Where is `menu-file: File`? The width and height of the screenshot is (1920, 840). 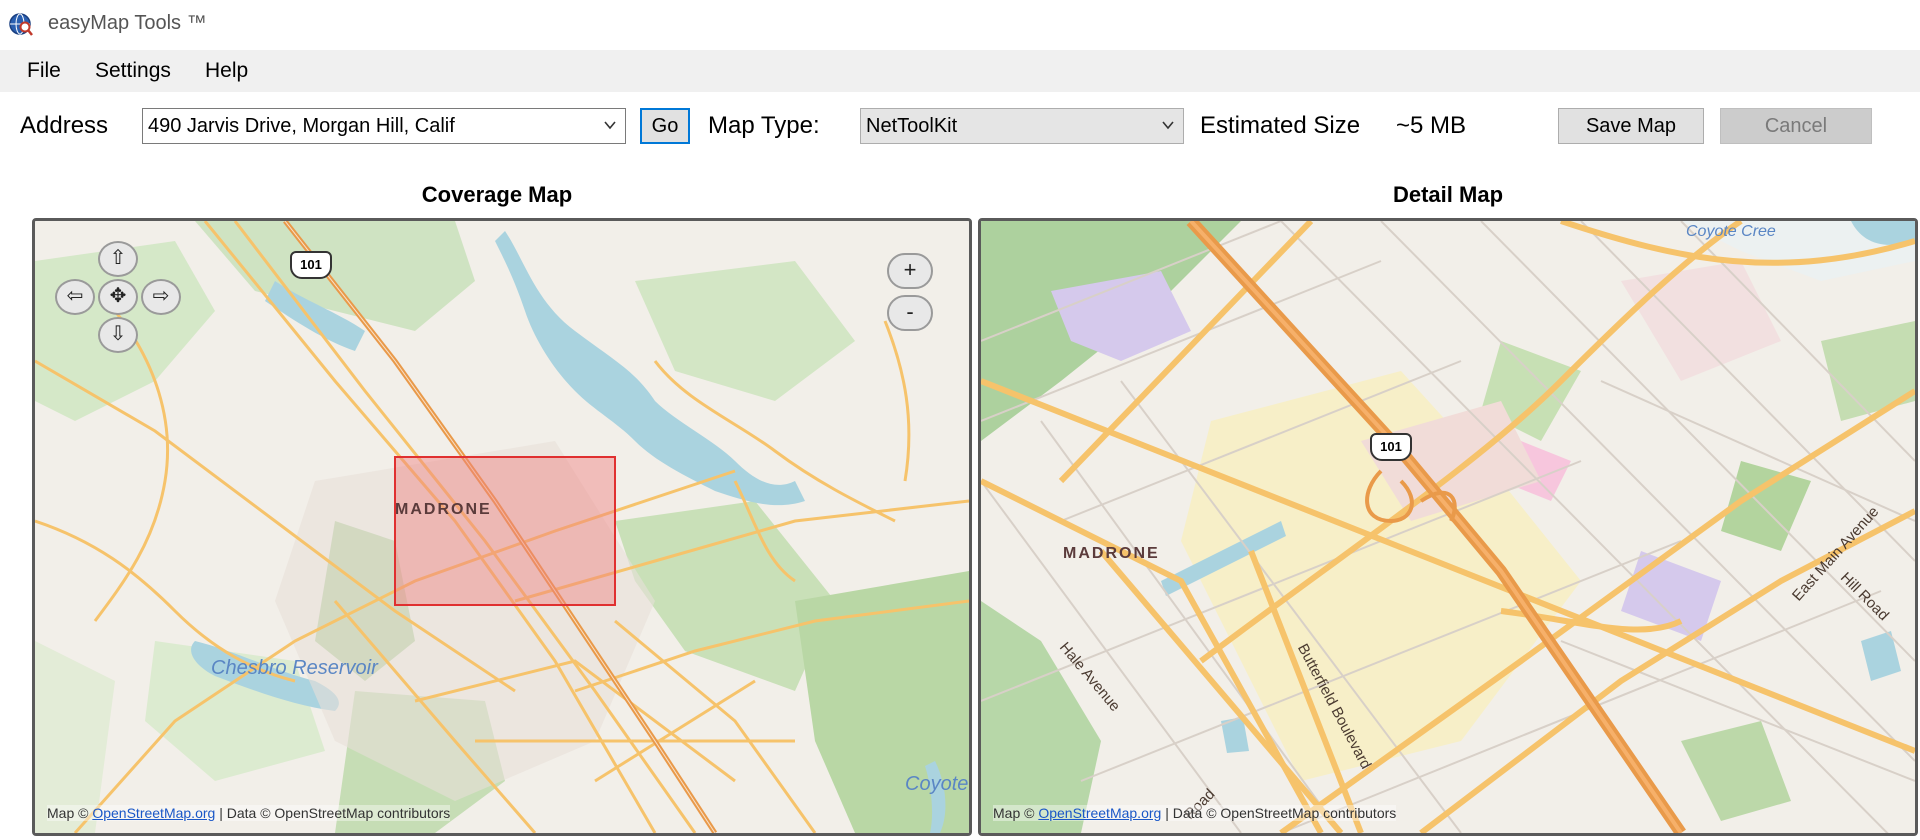
menu-file: File is located at coordinates (44, 71).